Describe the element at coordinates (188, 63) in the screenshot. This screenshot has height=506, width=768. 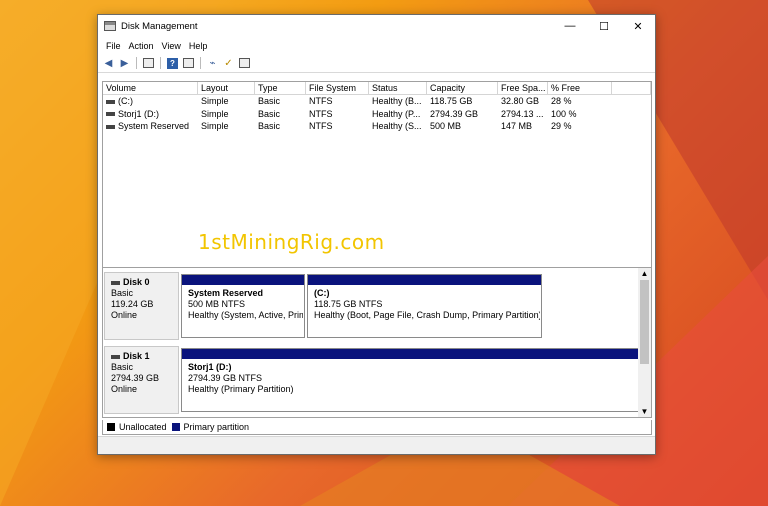
I see `show-hide-icon` at that location.